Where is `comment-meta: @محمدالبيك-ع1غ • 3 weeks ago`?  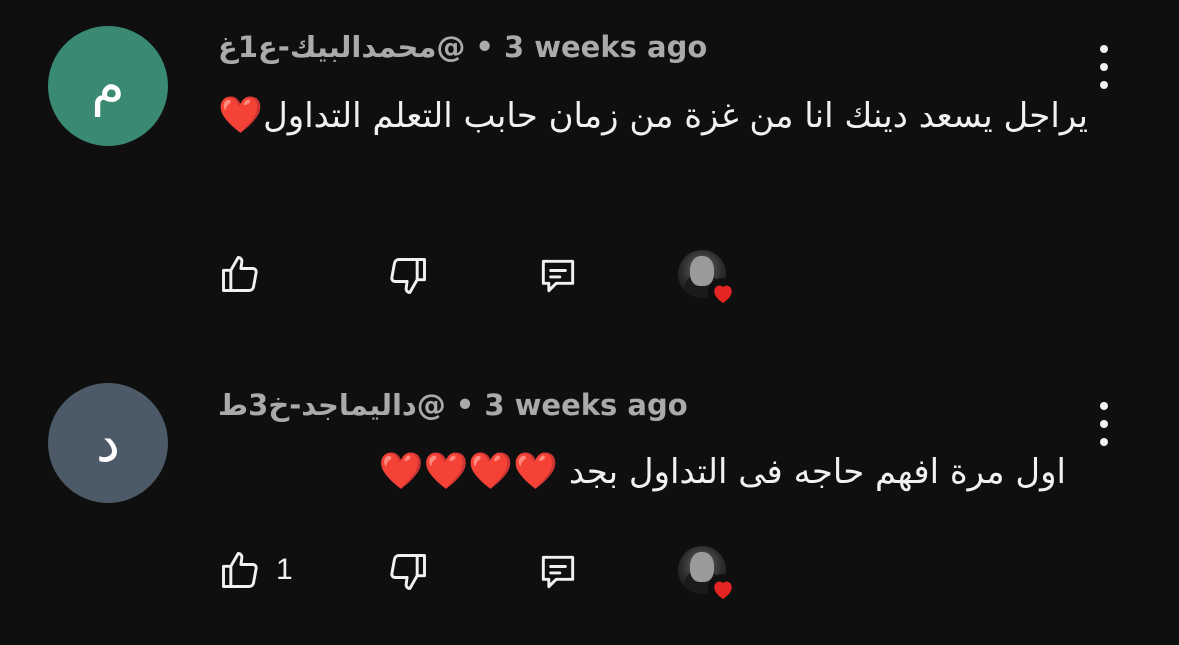 comment-meta: @محمدالبيك-ع1غ • 3 weeks ago is located at coordinates (462, 47).